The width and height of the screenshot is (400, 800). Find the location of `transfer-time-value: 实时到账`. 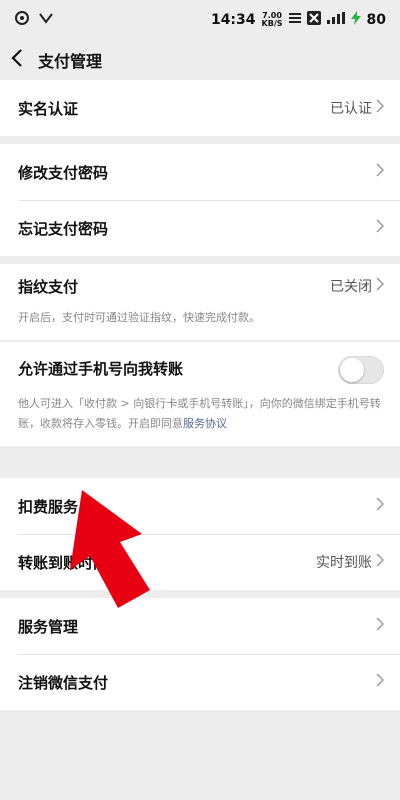

transfer-time-value: 实时到账 is located at coordinates (344, 563).